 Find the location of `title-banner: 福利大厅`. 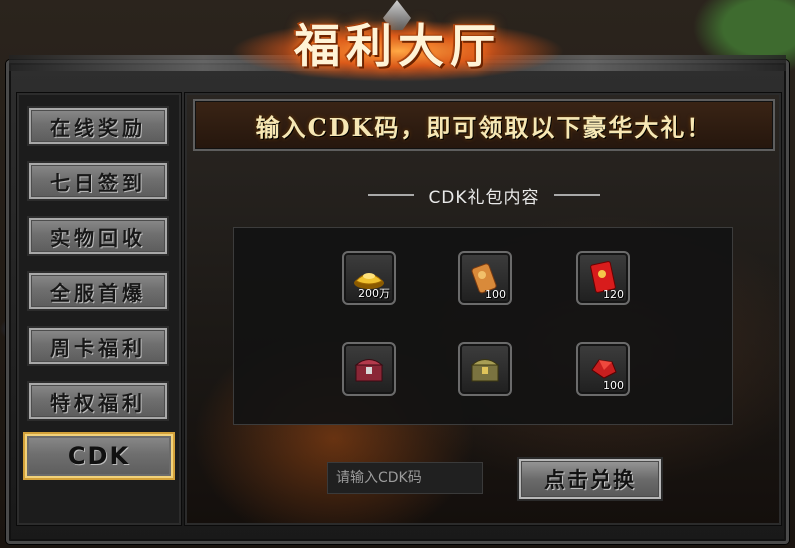

title-banner: 福利大厅 is located at coordinates (398, 43).